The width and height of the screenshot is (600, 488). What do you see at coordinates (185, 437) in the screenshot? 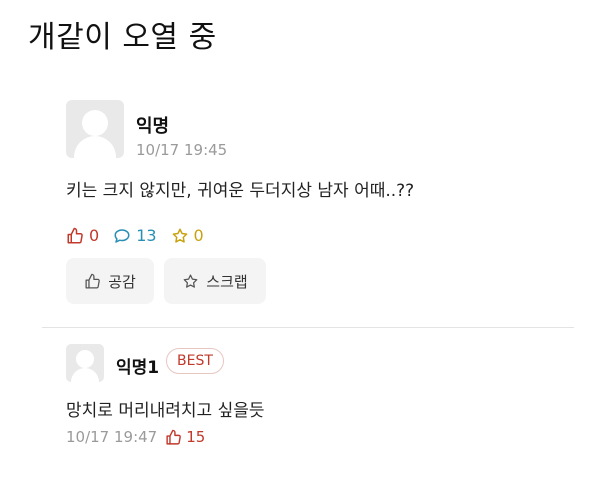
I see `comment-like-button: 15` at bounding box center [185, 437].